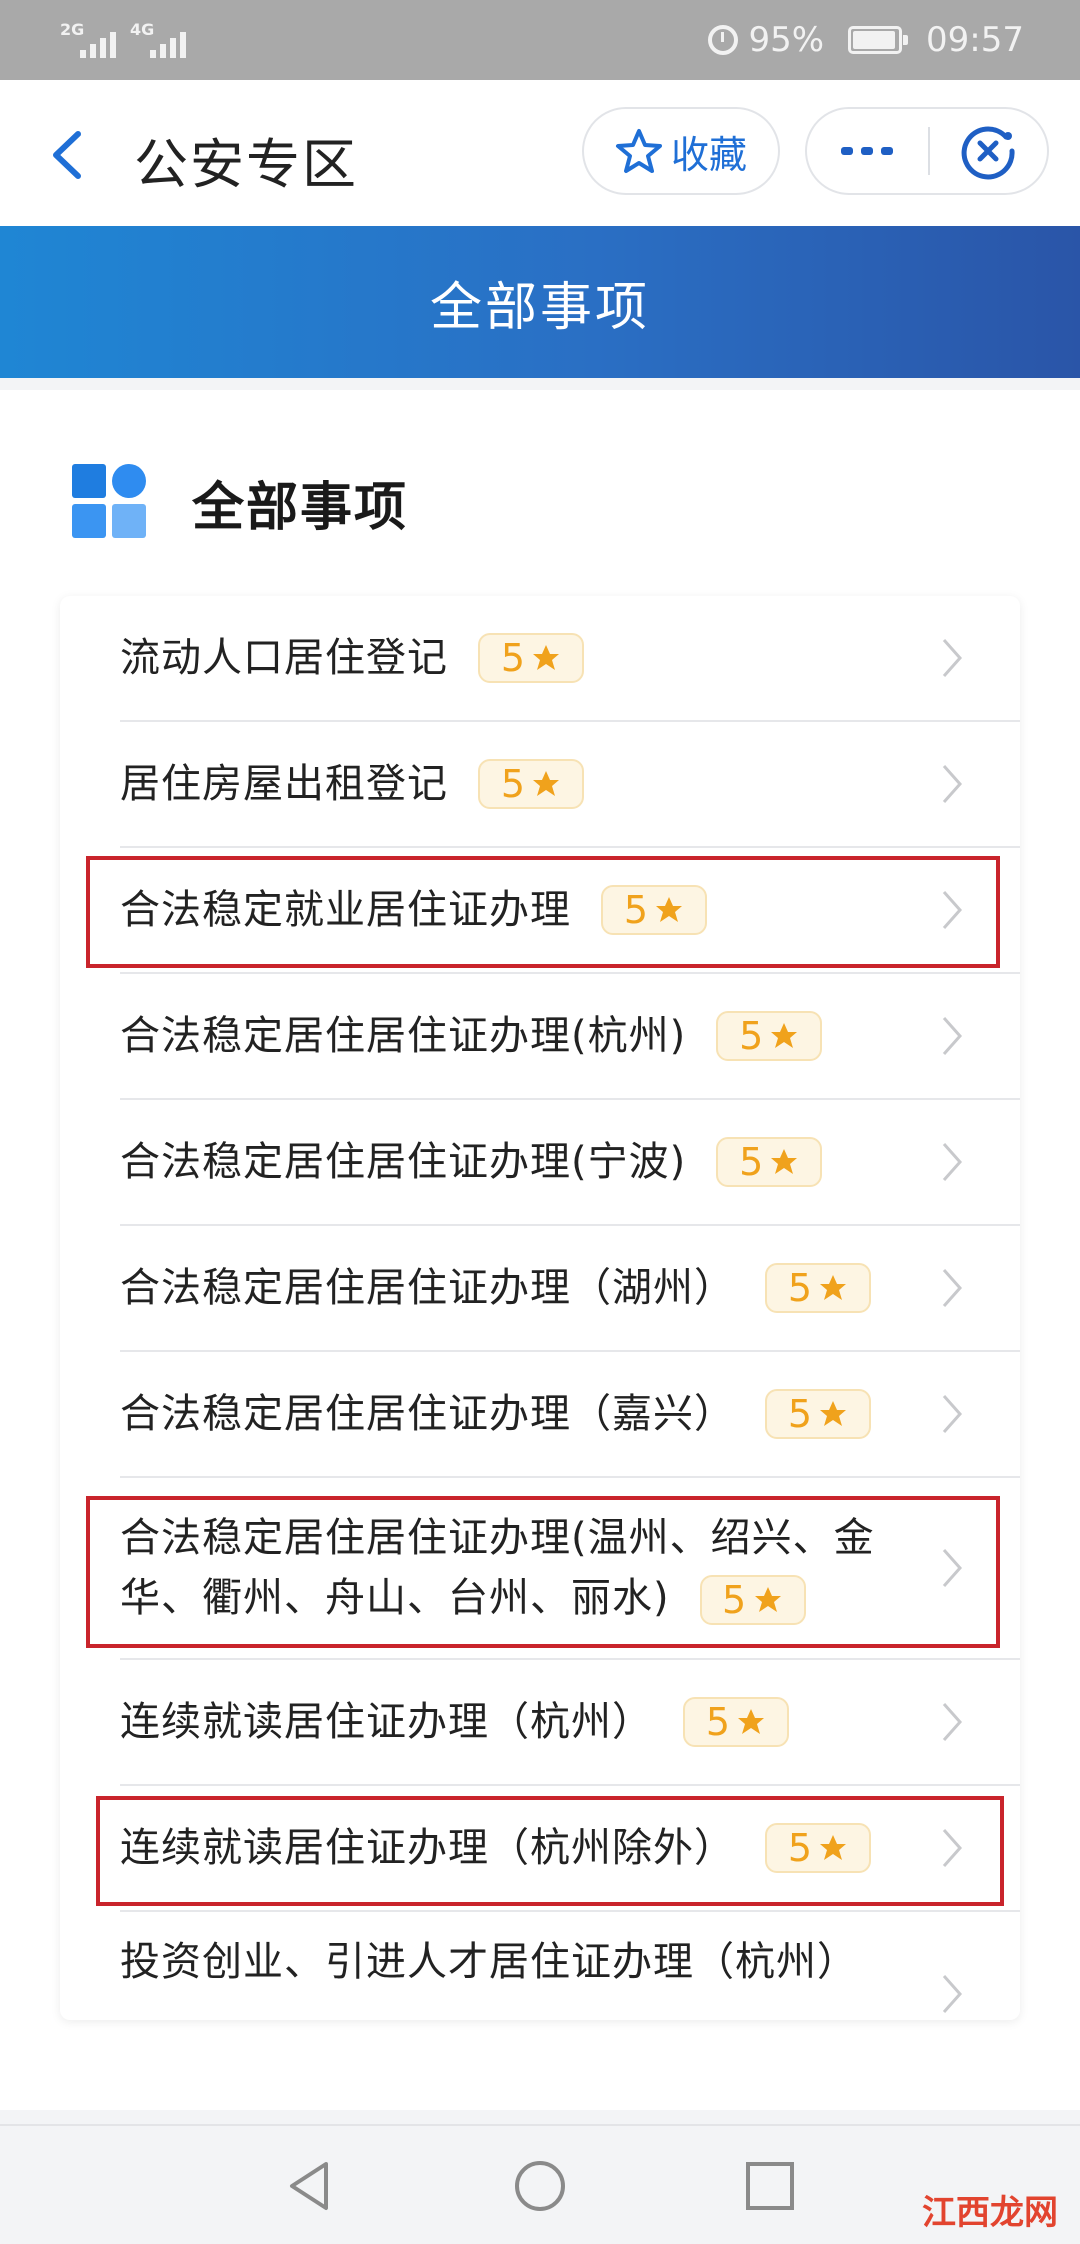  I want to click on list-item: 连续就读居住证办理（杭州除外） 5, so click(570, 1849).